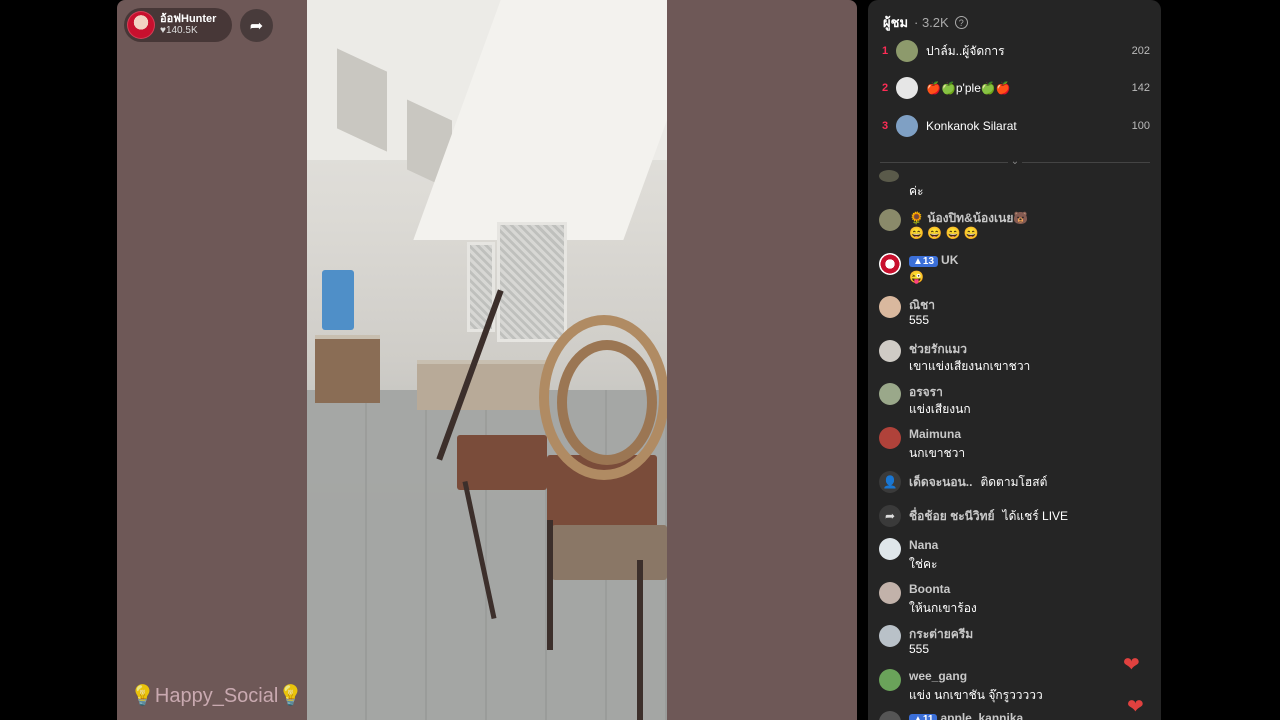  What do you see at coordinates (928, 261) in the screenshot?
I see `fan-badge-level: 13` at bounding box center [928, 261].